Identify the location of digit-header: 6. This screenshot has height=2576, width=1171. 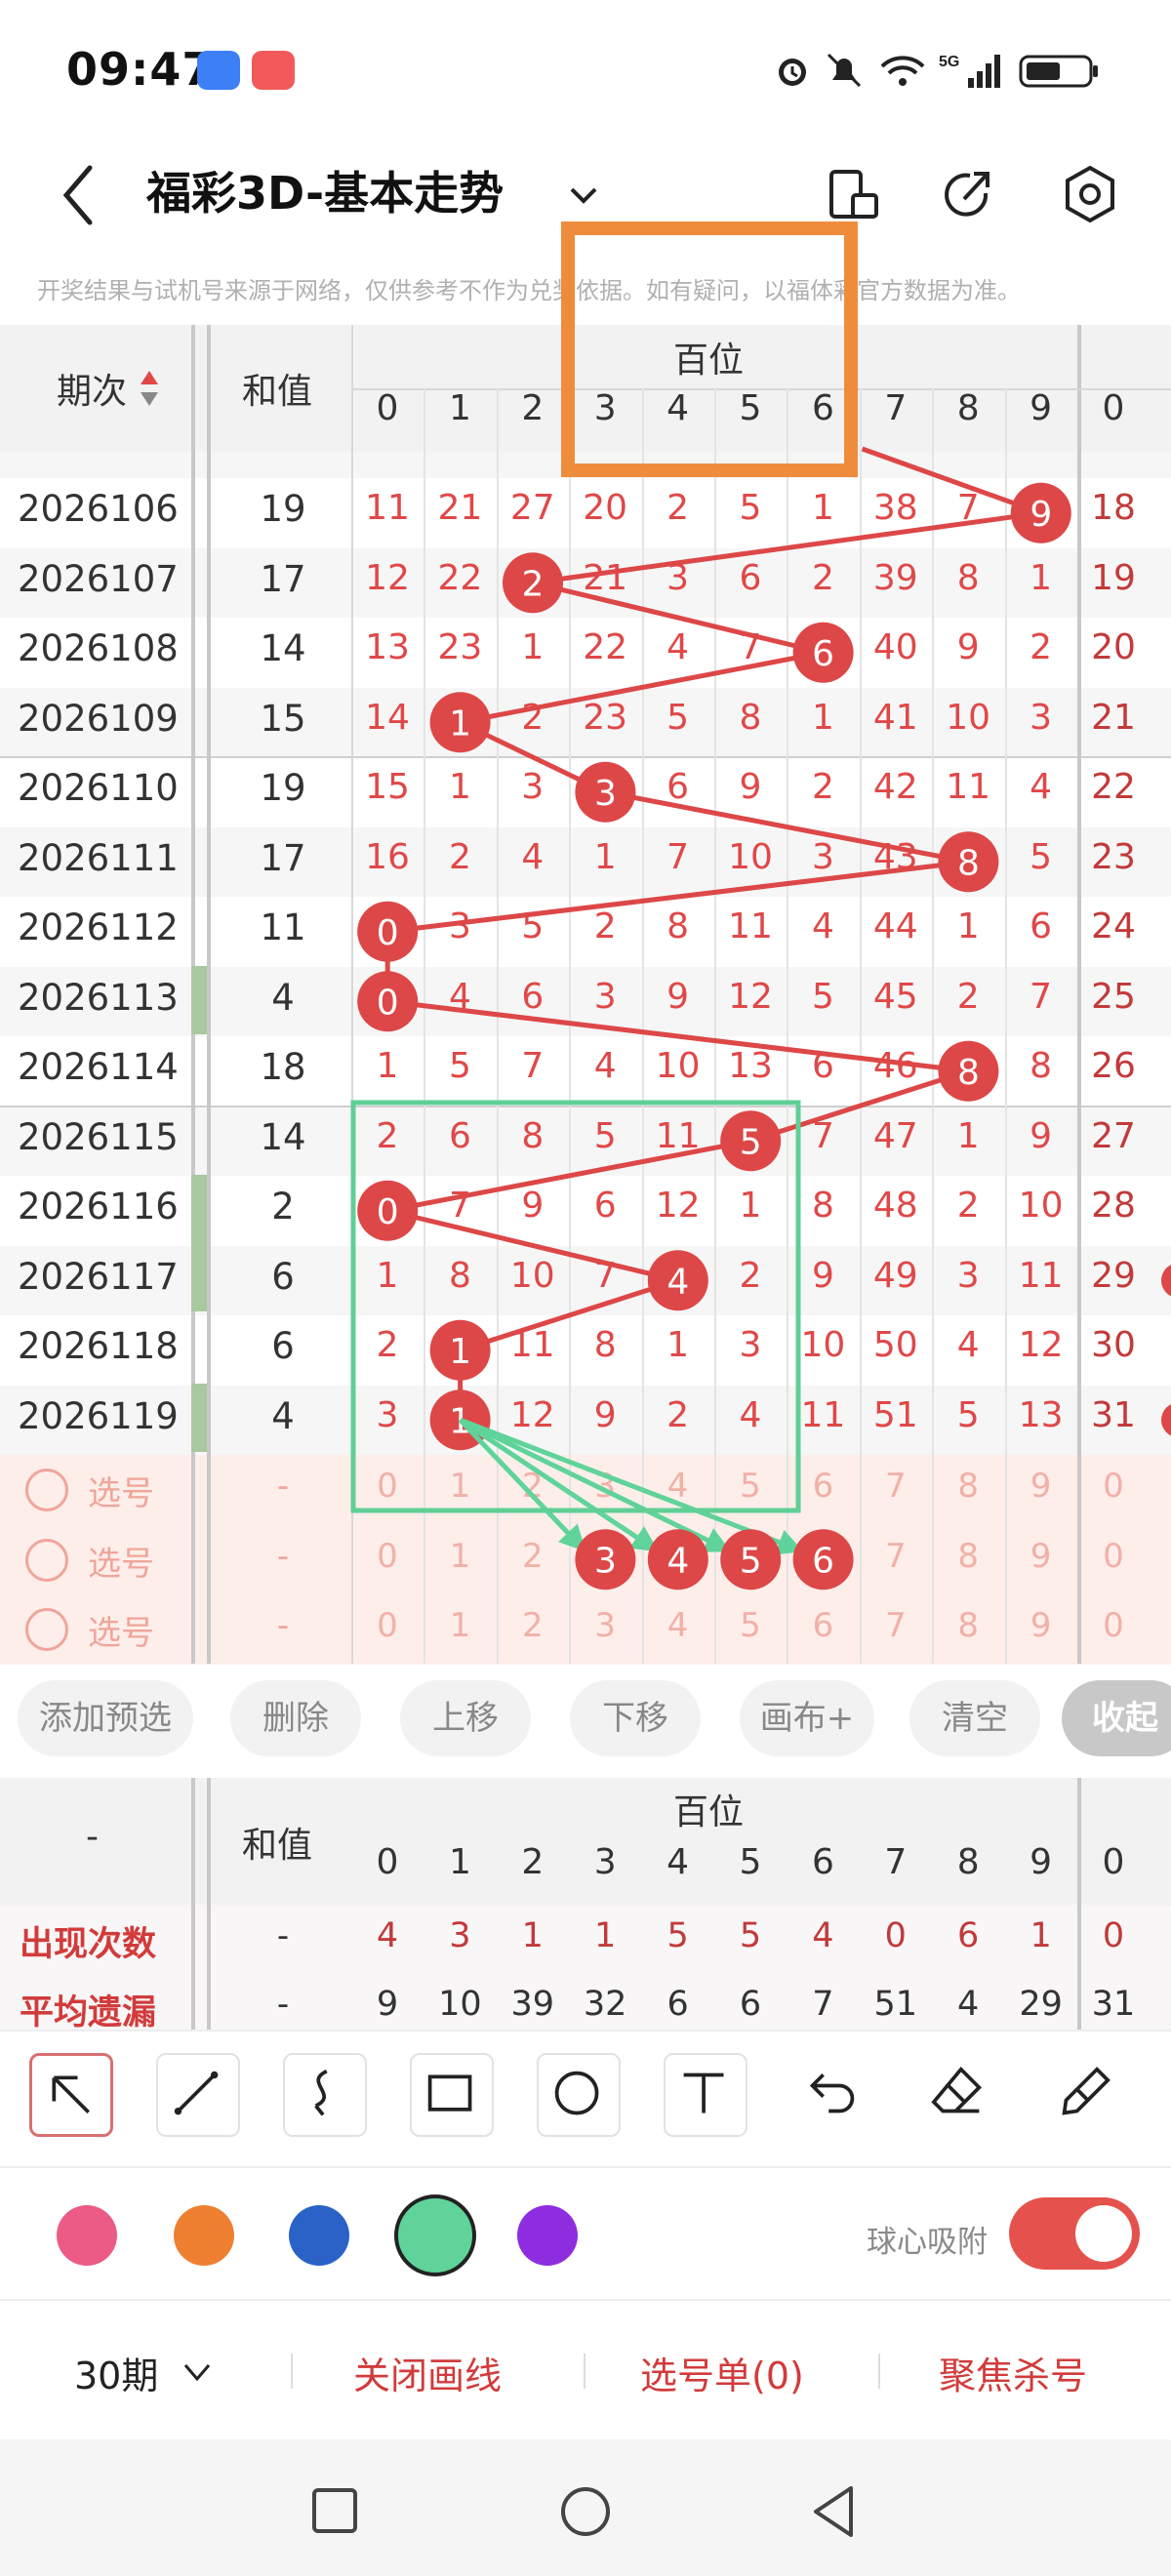
(822, 408).